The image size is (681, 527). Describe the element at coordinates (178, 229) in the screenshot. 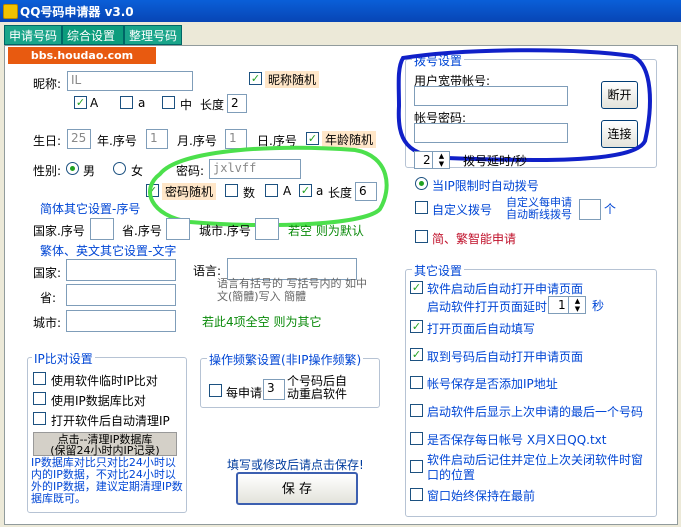

I see `province-seq-input` at that location.